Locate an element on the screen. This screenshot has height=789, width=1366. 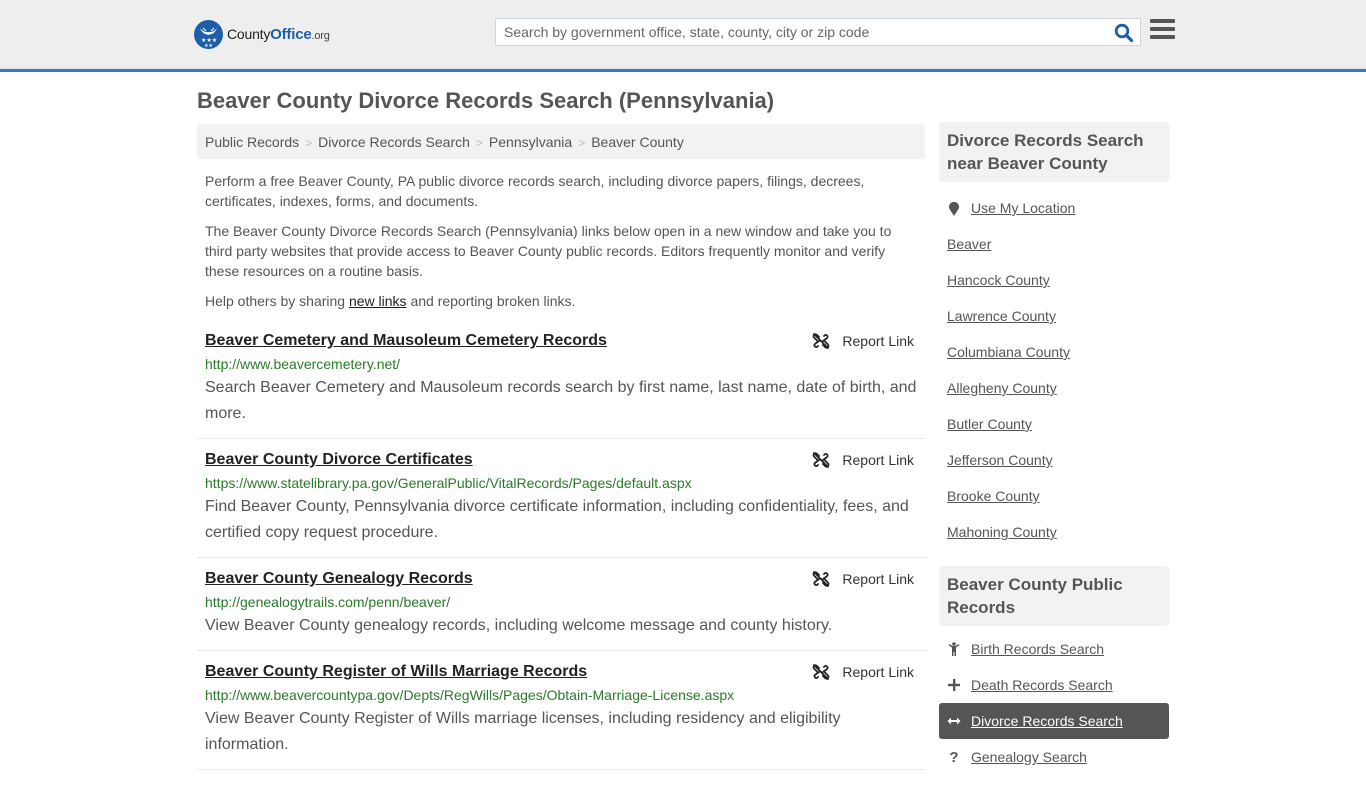
site-header: ★★★ ★★ CountyOffice.org is located at coordinates (683, 36).